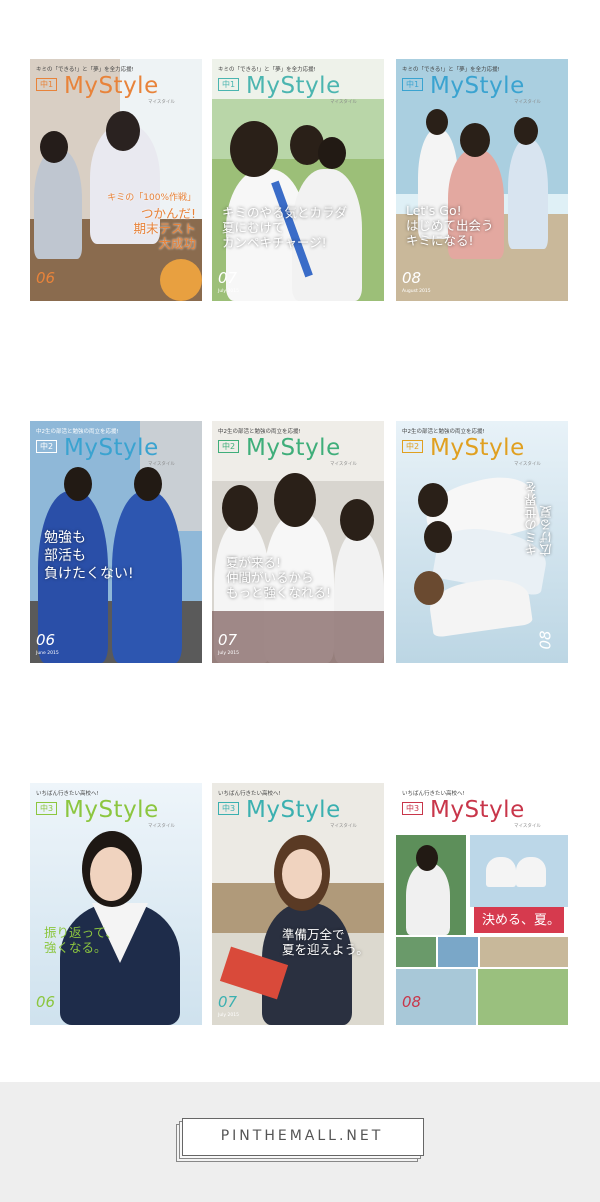 This screenshot has width=600, height=1202. Describe the element at coordinates (81, 940) in the screenshot. I see `cover-headline: 振り返って、 強くなる。` at that location.